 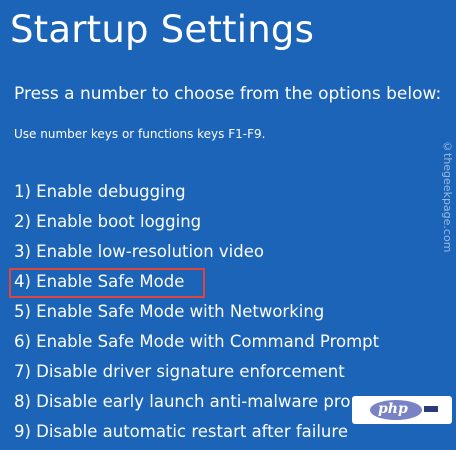 I want to click on key-hint-text: Use number keys or functions keys F1-F9., so click(x=140, y=134).